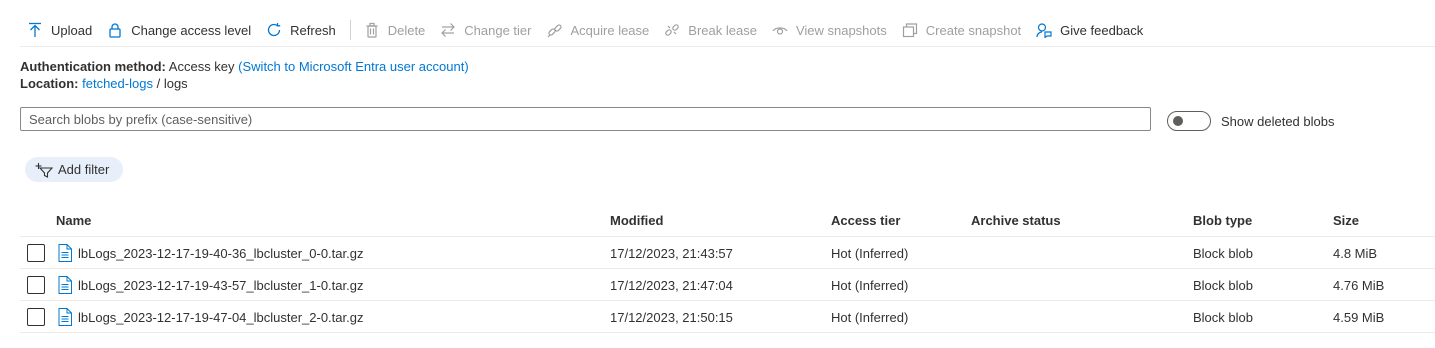  Describe the element at coordinates (722, 30) in the screenshot. I see `break-lease-label: Break lease` at that location.